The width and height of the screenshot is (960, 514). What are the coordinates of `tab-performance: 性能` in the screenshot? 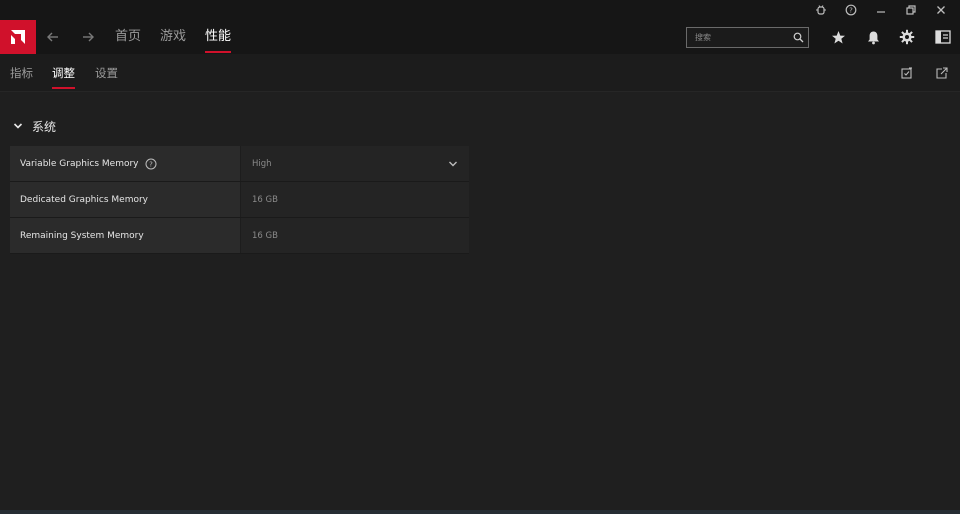 It's located at (218, 37).